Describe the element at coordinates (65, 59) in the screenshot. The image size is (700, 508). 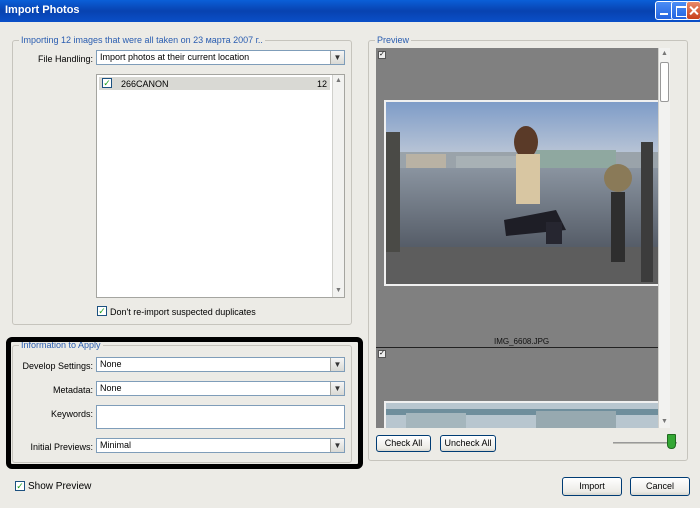
I see `file-handling-label: File Handling:` at that location.